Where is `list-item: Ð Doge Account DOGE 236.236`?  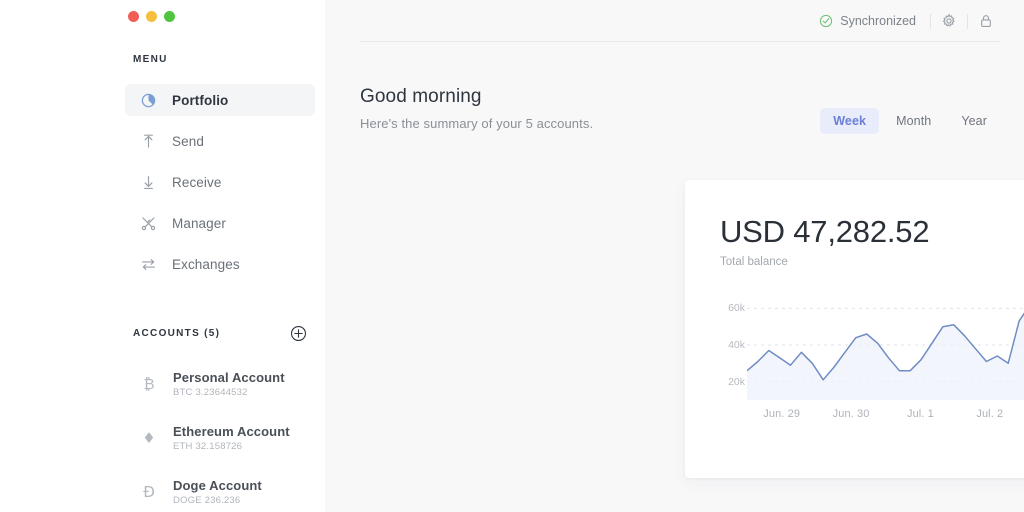 list-item: Ð Doge Account DOGE 236.236 is located at coordinates (225, 491).